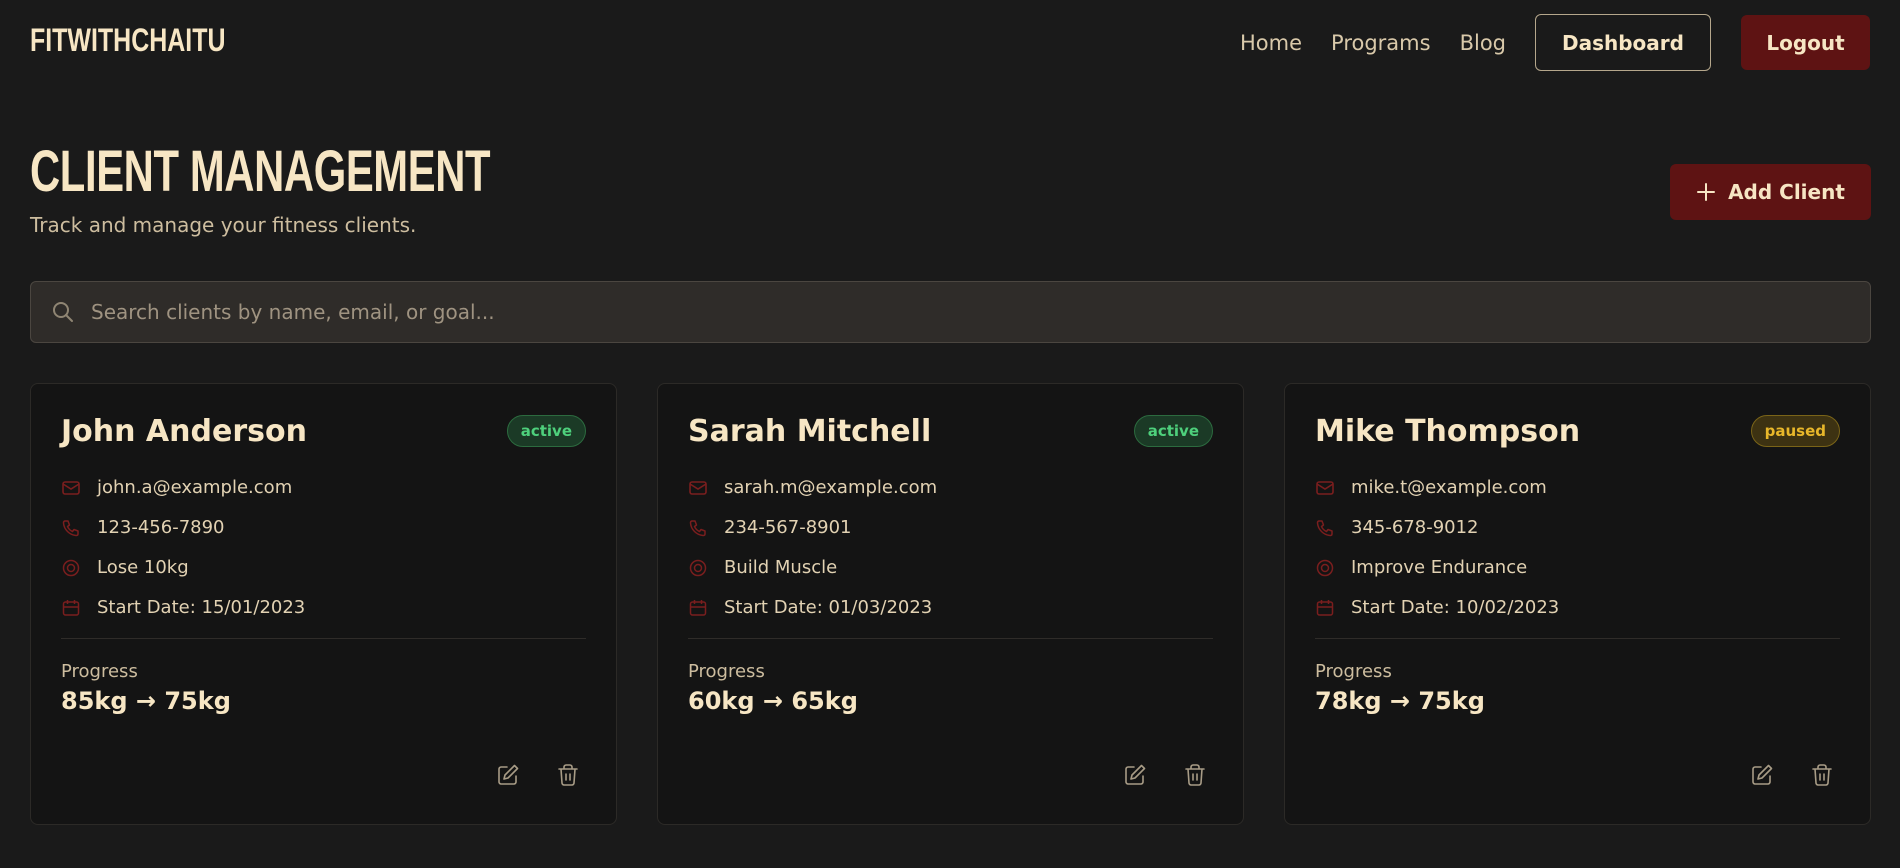  Describe the element at coordinates (1483, 43) in the screenshot. I see `nav-link-blog: Blog` at that location.